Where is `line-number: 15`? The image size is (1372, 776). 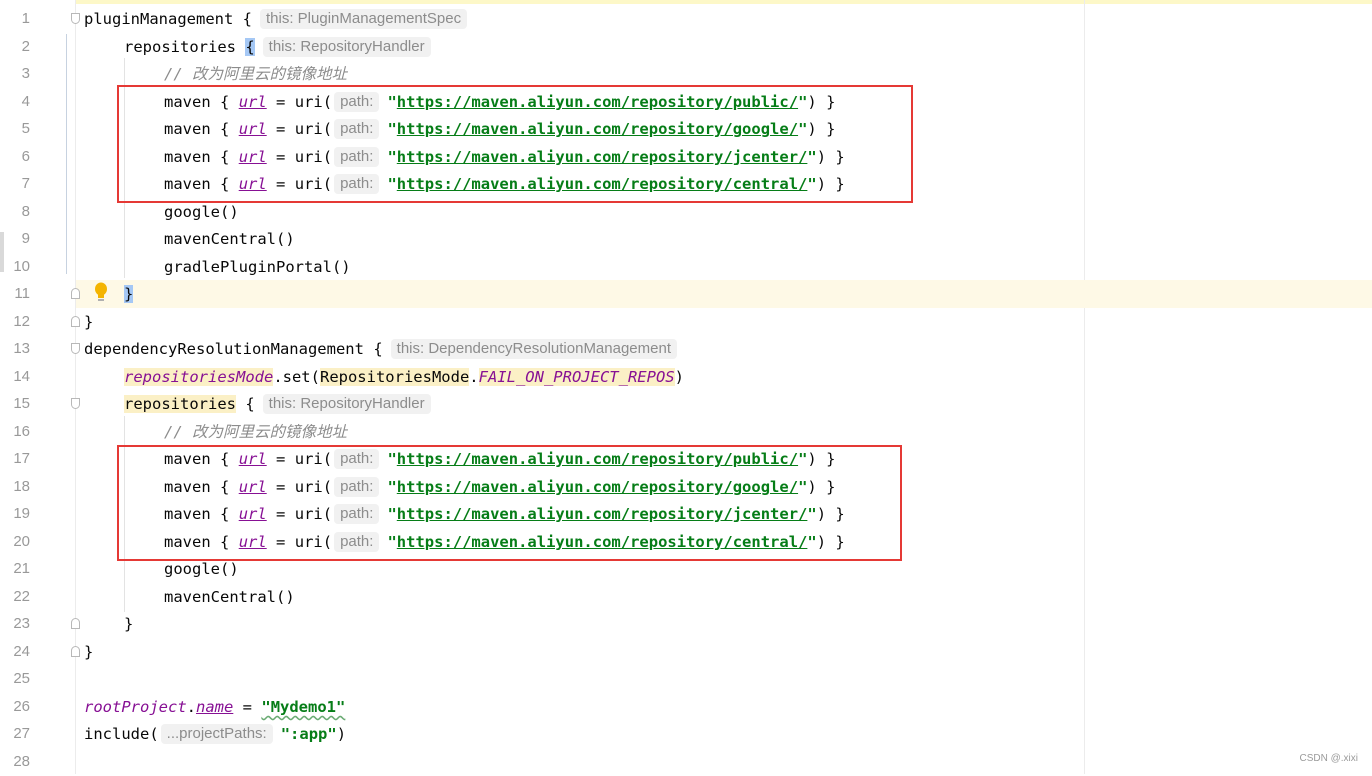
line-number: 15 is located at coordinates (21, 403).